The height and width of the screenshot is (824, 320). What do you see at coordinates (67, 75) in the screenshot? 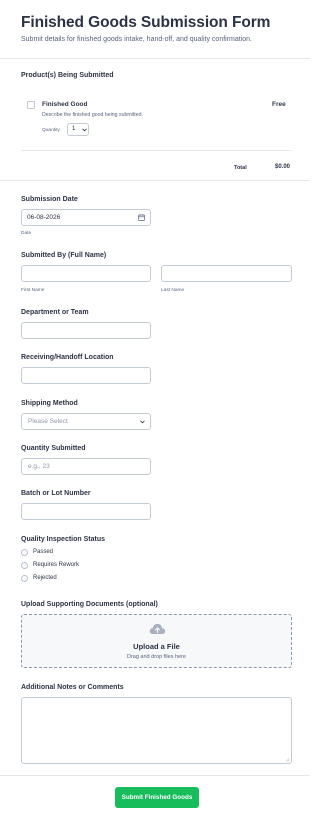
I see `products-label: Product(s) Being Submitted` at bounding box center [67, 75].